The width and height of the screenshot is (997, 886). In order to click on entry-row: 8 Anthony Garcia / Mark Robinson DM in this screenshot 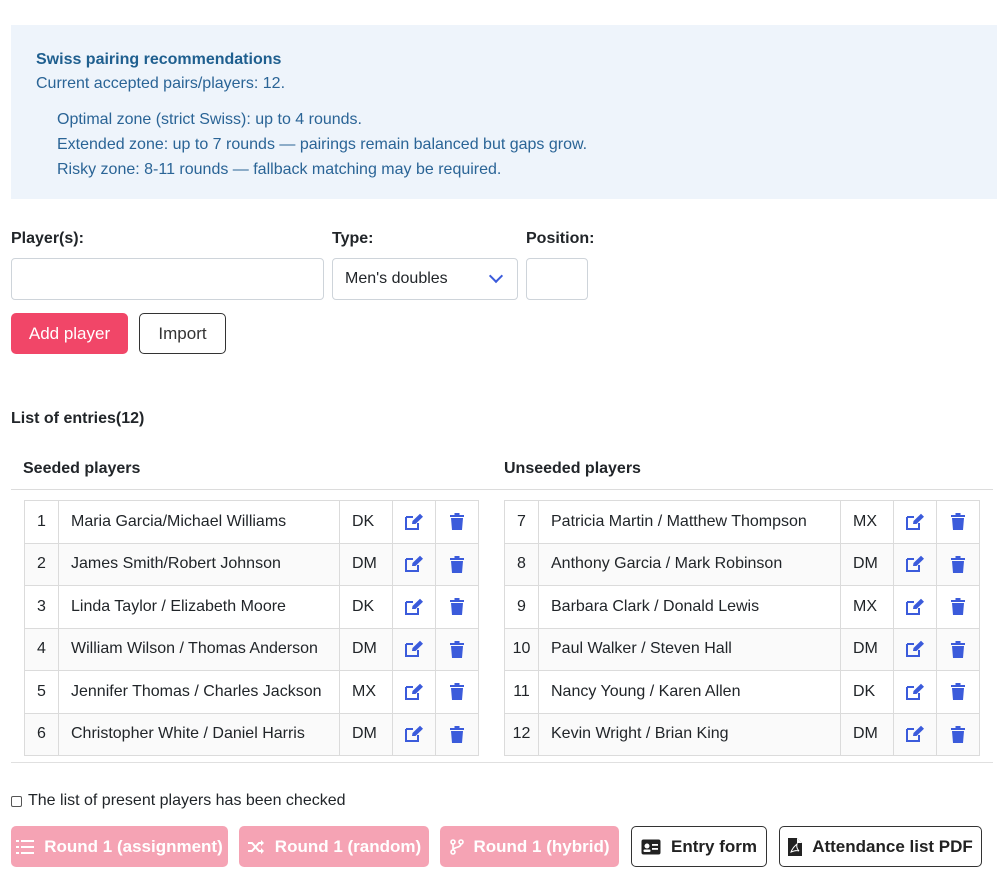, I will do `click(742, 564)`.